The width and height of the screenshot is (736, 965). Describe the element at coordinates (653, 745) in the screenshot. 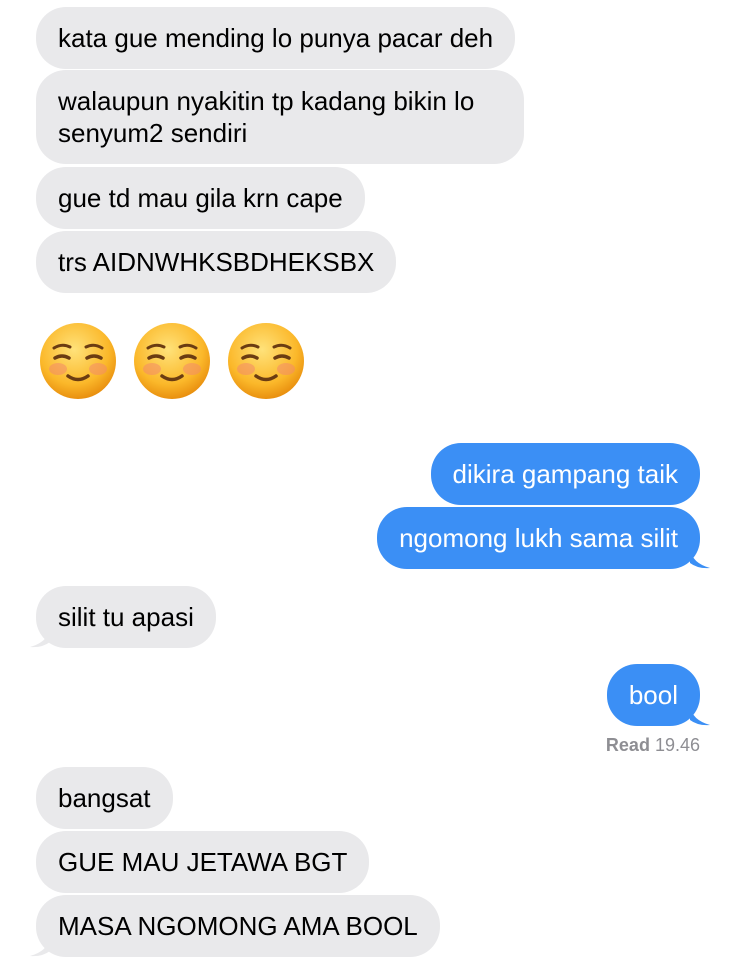

I see `read-receipt: Read 19.46` at that location.